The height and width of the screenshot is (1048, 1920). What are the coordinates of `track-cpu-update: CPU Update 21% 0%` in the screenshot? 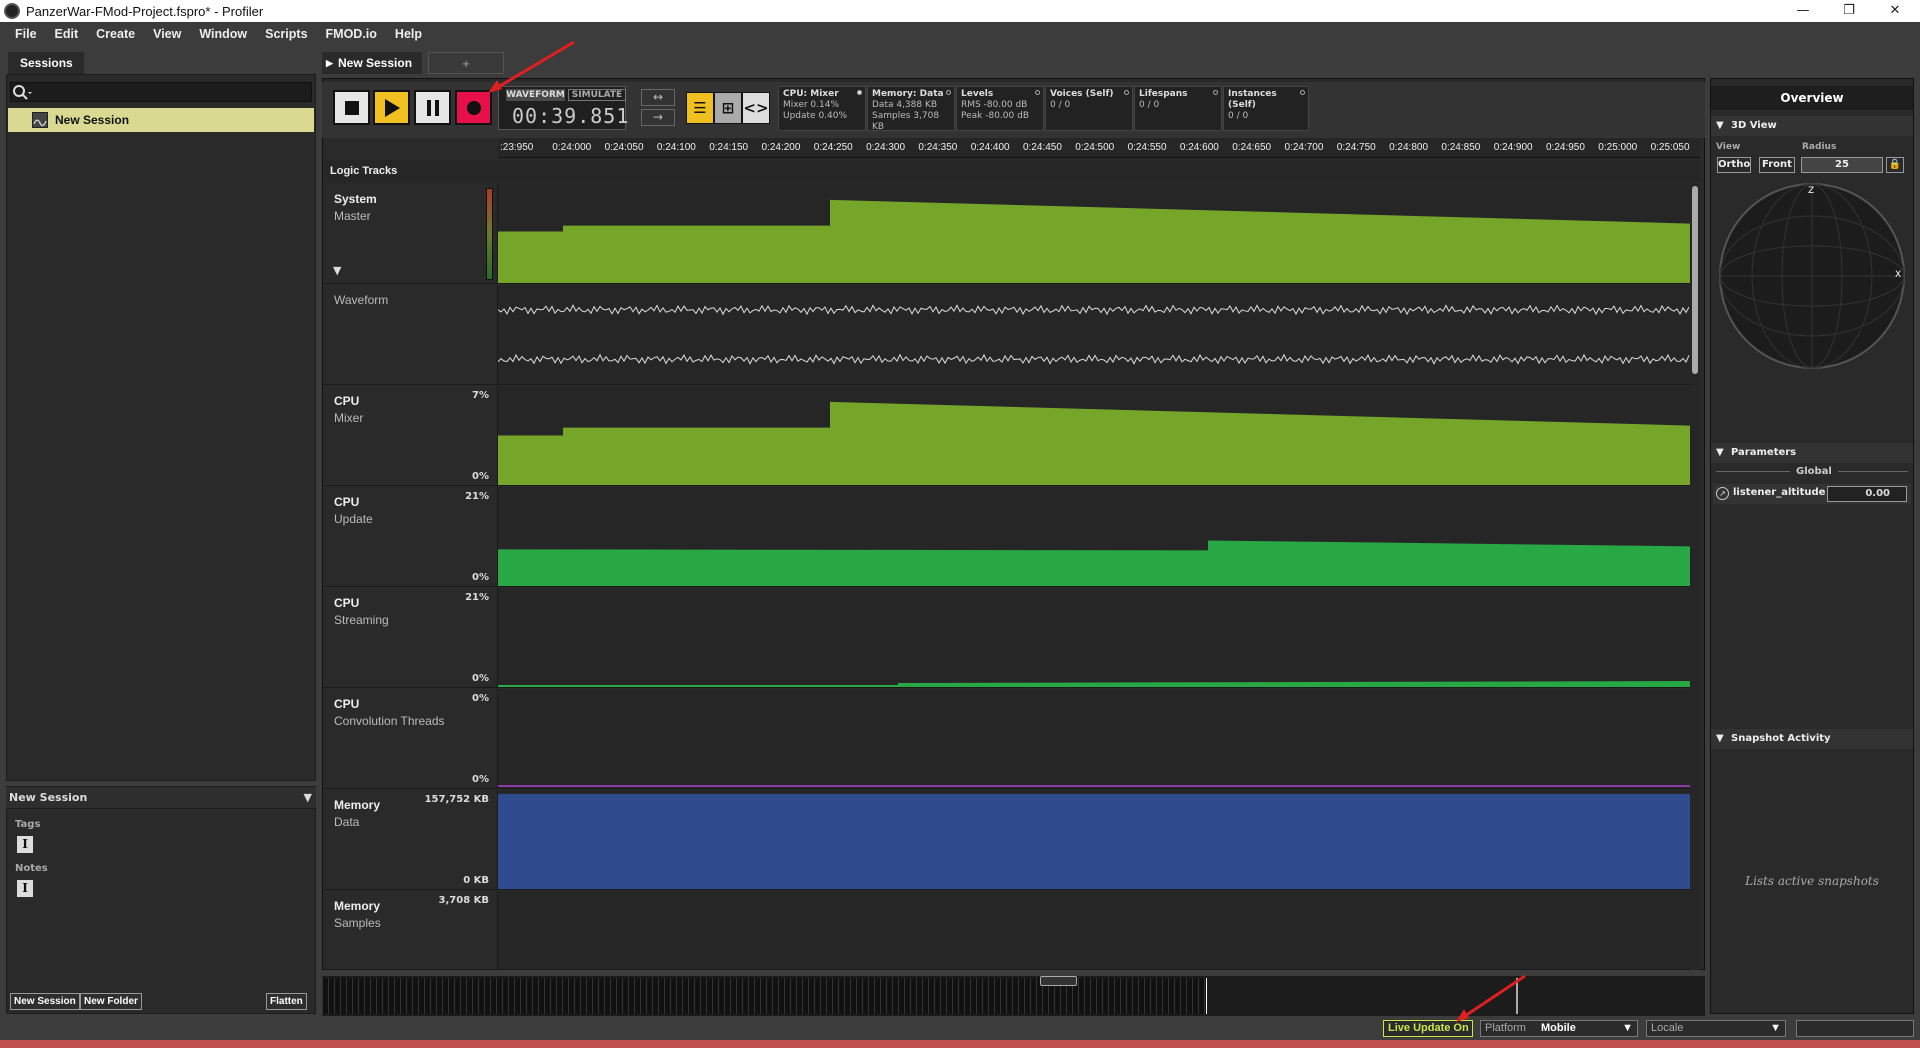 It's located at (1007, 537).